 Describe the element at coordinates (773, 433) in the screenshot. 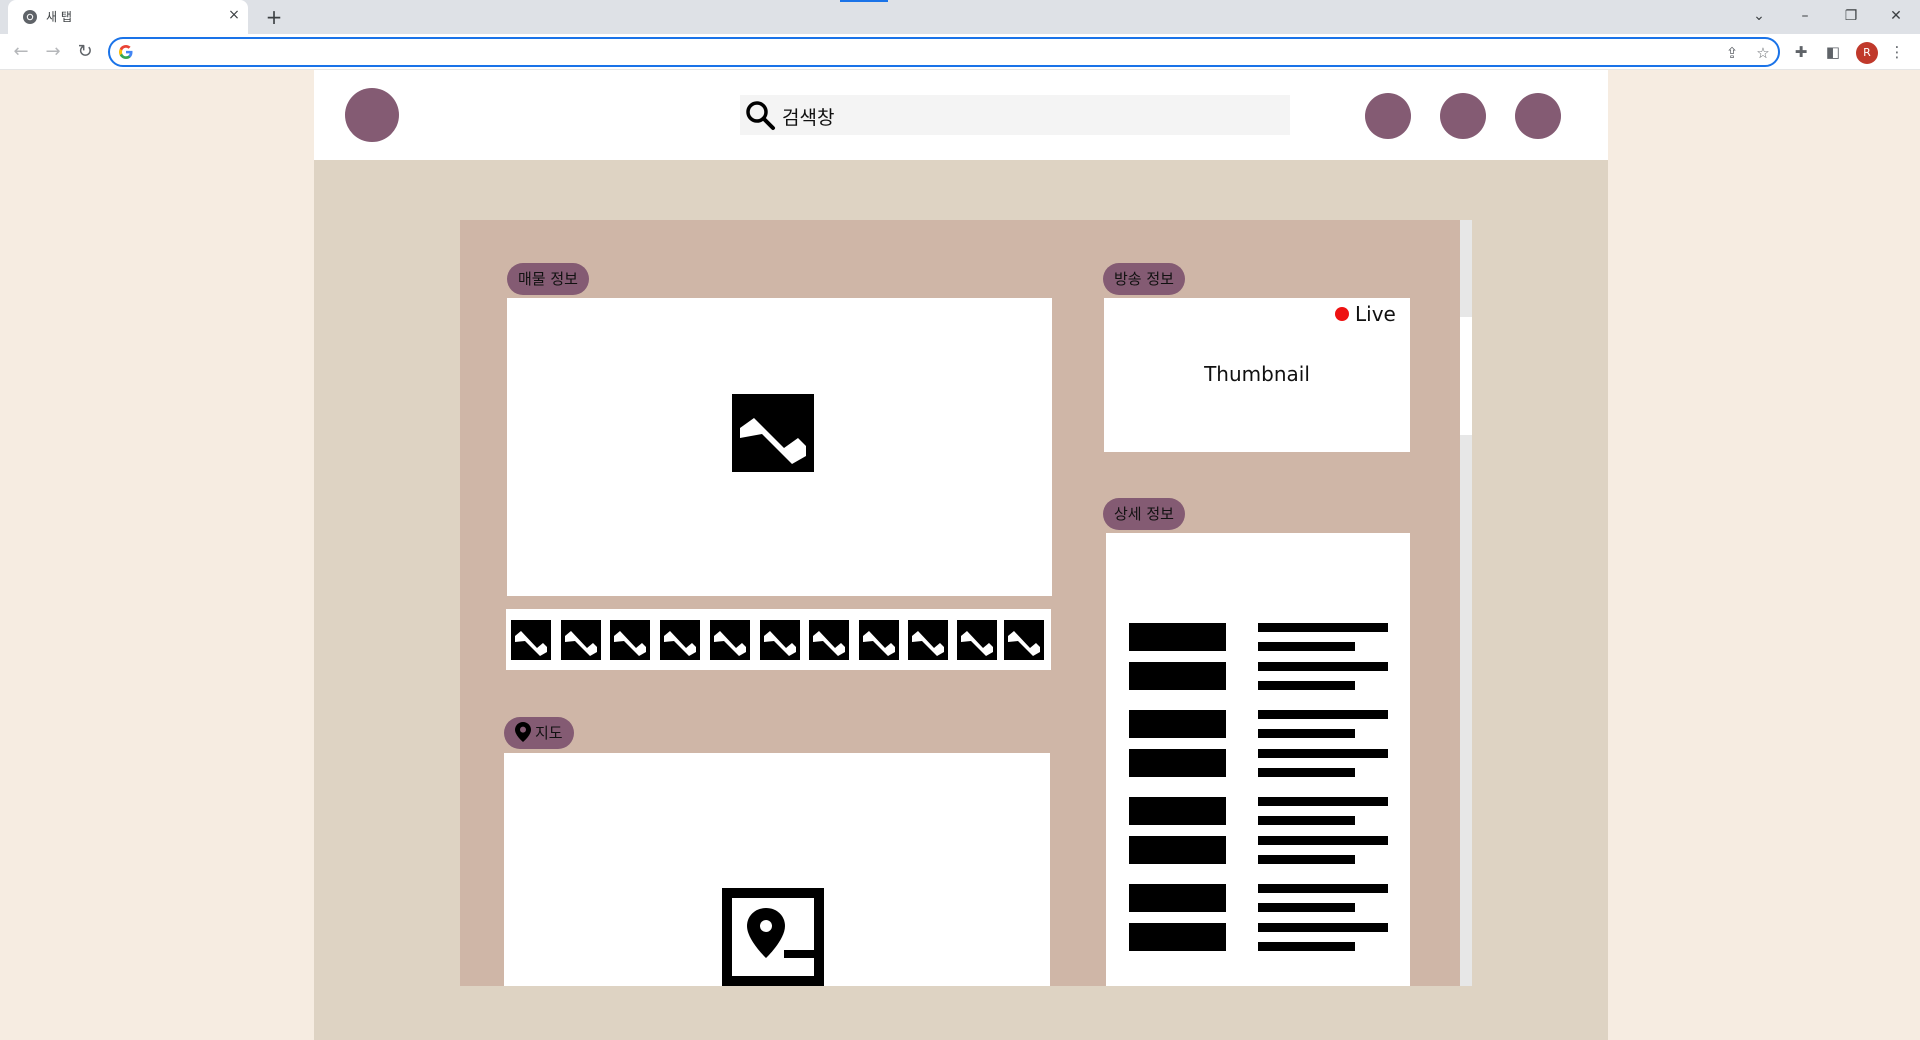

I see `image-placeholder-icon` at that location.